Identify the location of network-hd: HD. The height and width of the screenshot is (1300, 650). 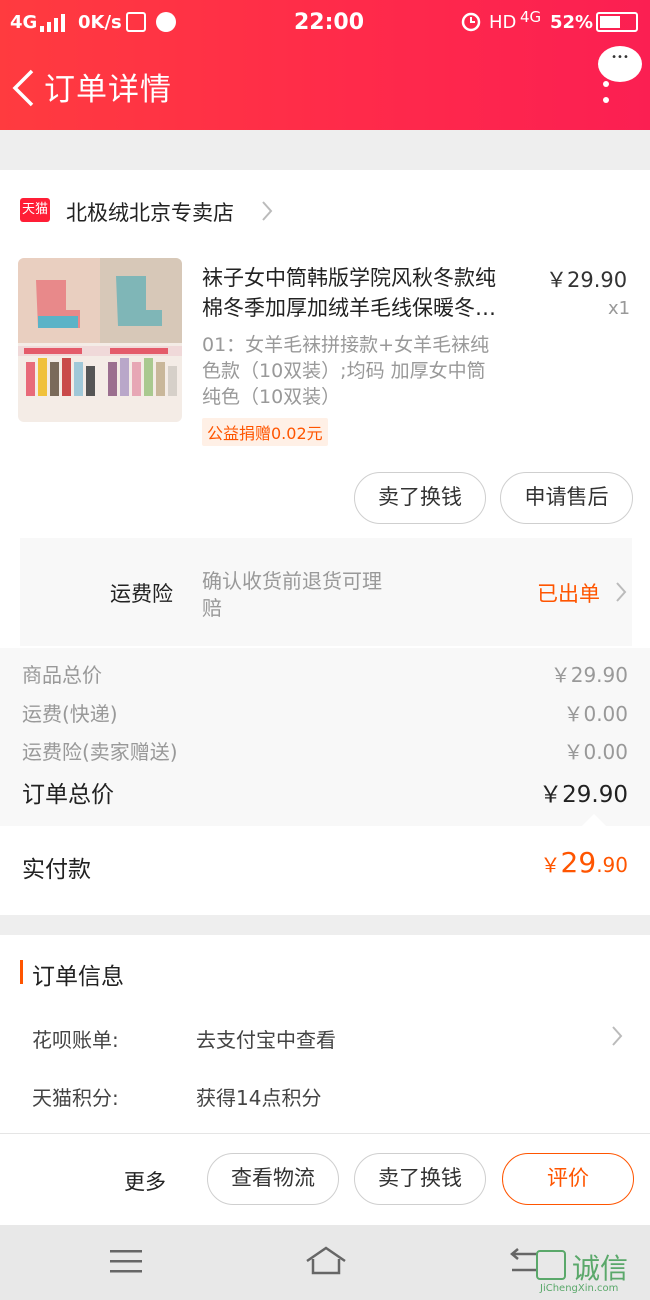
(503, 22).